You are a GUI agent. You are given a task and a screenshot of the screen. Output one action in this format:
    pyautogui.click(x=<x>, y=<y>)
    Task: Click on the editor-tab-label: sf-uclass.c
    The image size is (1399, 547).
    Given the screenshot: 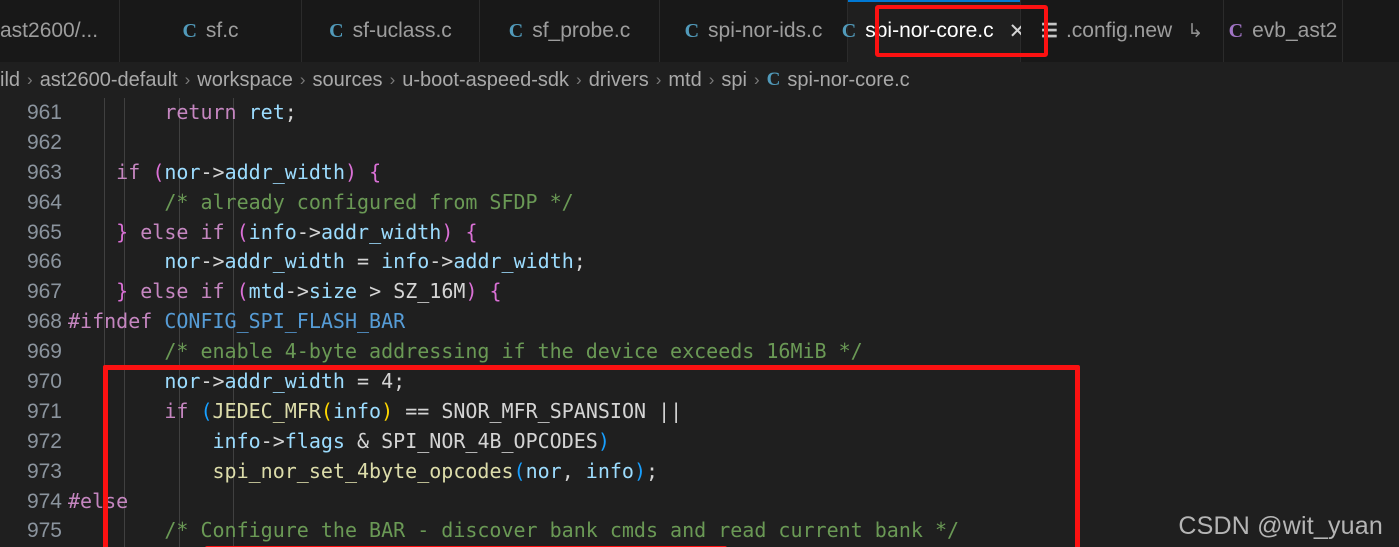 What is the action you would take?
    pyautogui.click(x=402, y=30)
    